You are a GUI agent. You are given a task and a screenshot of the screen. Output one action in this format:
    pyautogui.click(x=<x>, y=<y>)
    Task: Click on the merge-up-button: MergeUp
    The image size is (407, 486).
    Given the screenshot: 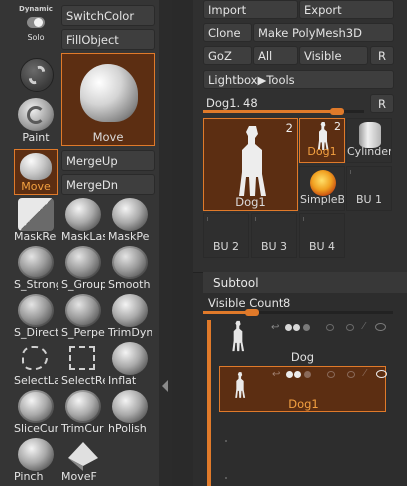 What is the action you would take?
    pyautogui.click(x=108, y=160)
    